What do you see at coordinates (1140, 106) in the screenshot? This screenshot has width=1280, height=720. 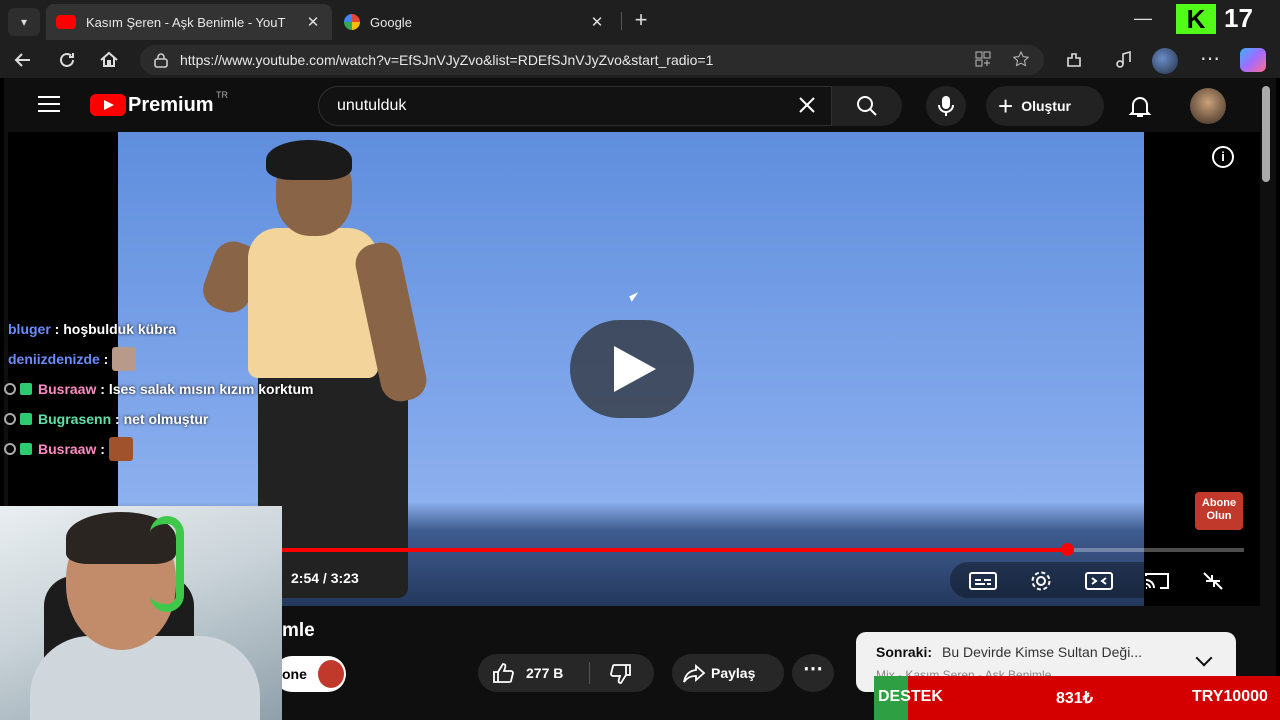 I see `notifications-bell-icon` at bounding box center [1140, 106].